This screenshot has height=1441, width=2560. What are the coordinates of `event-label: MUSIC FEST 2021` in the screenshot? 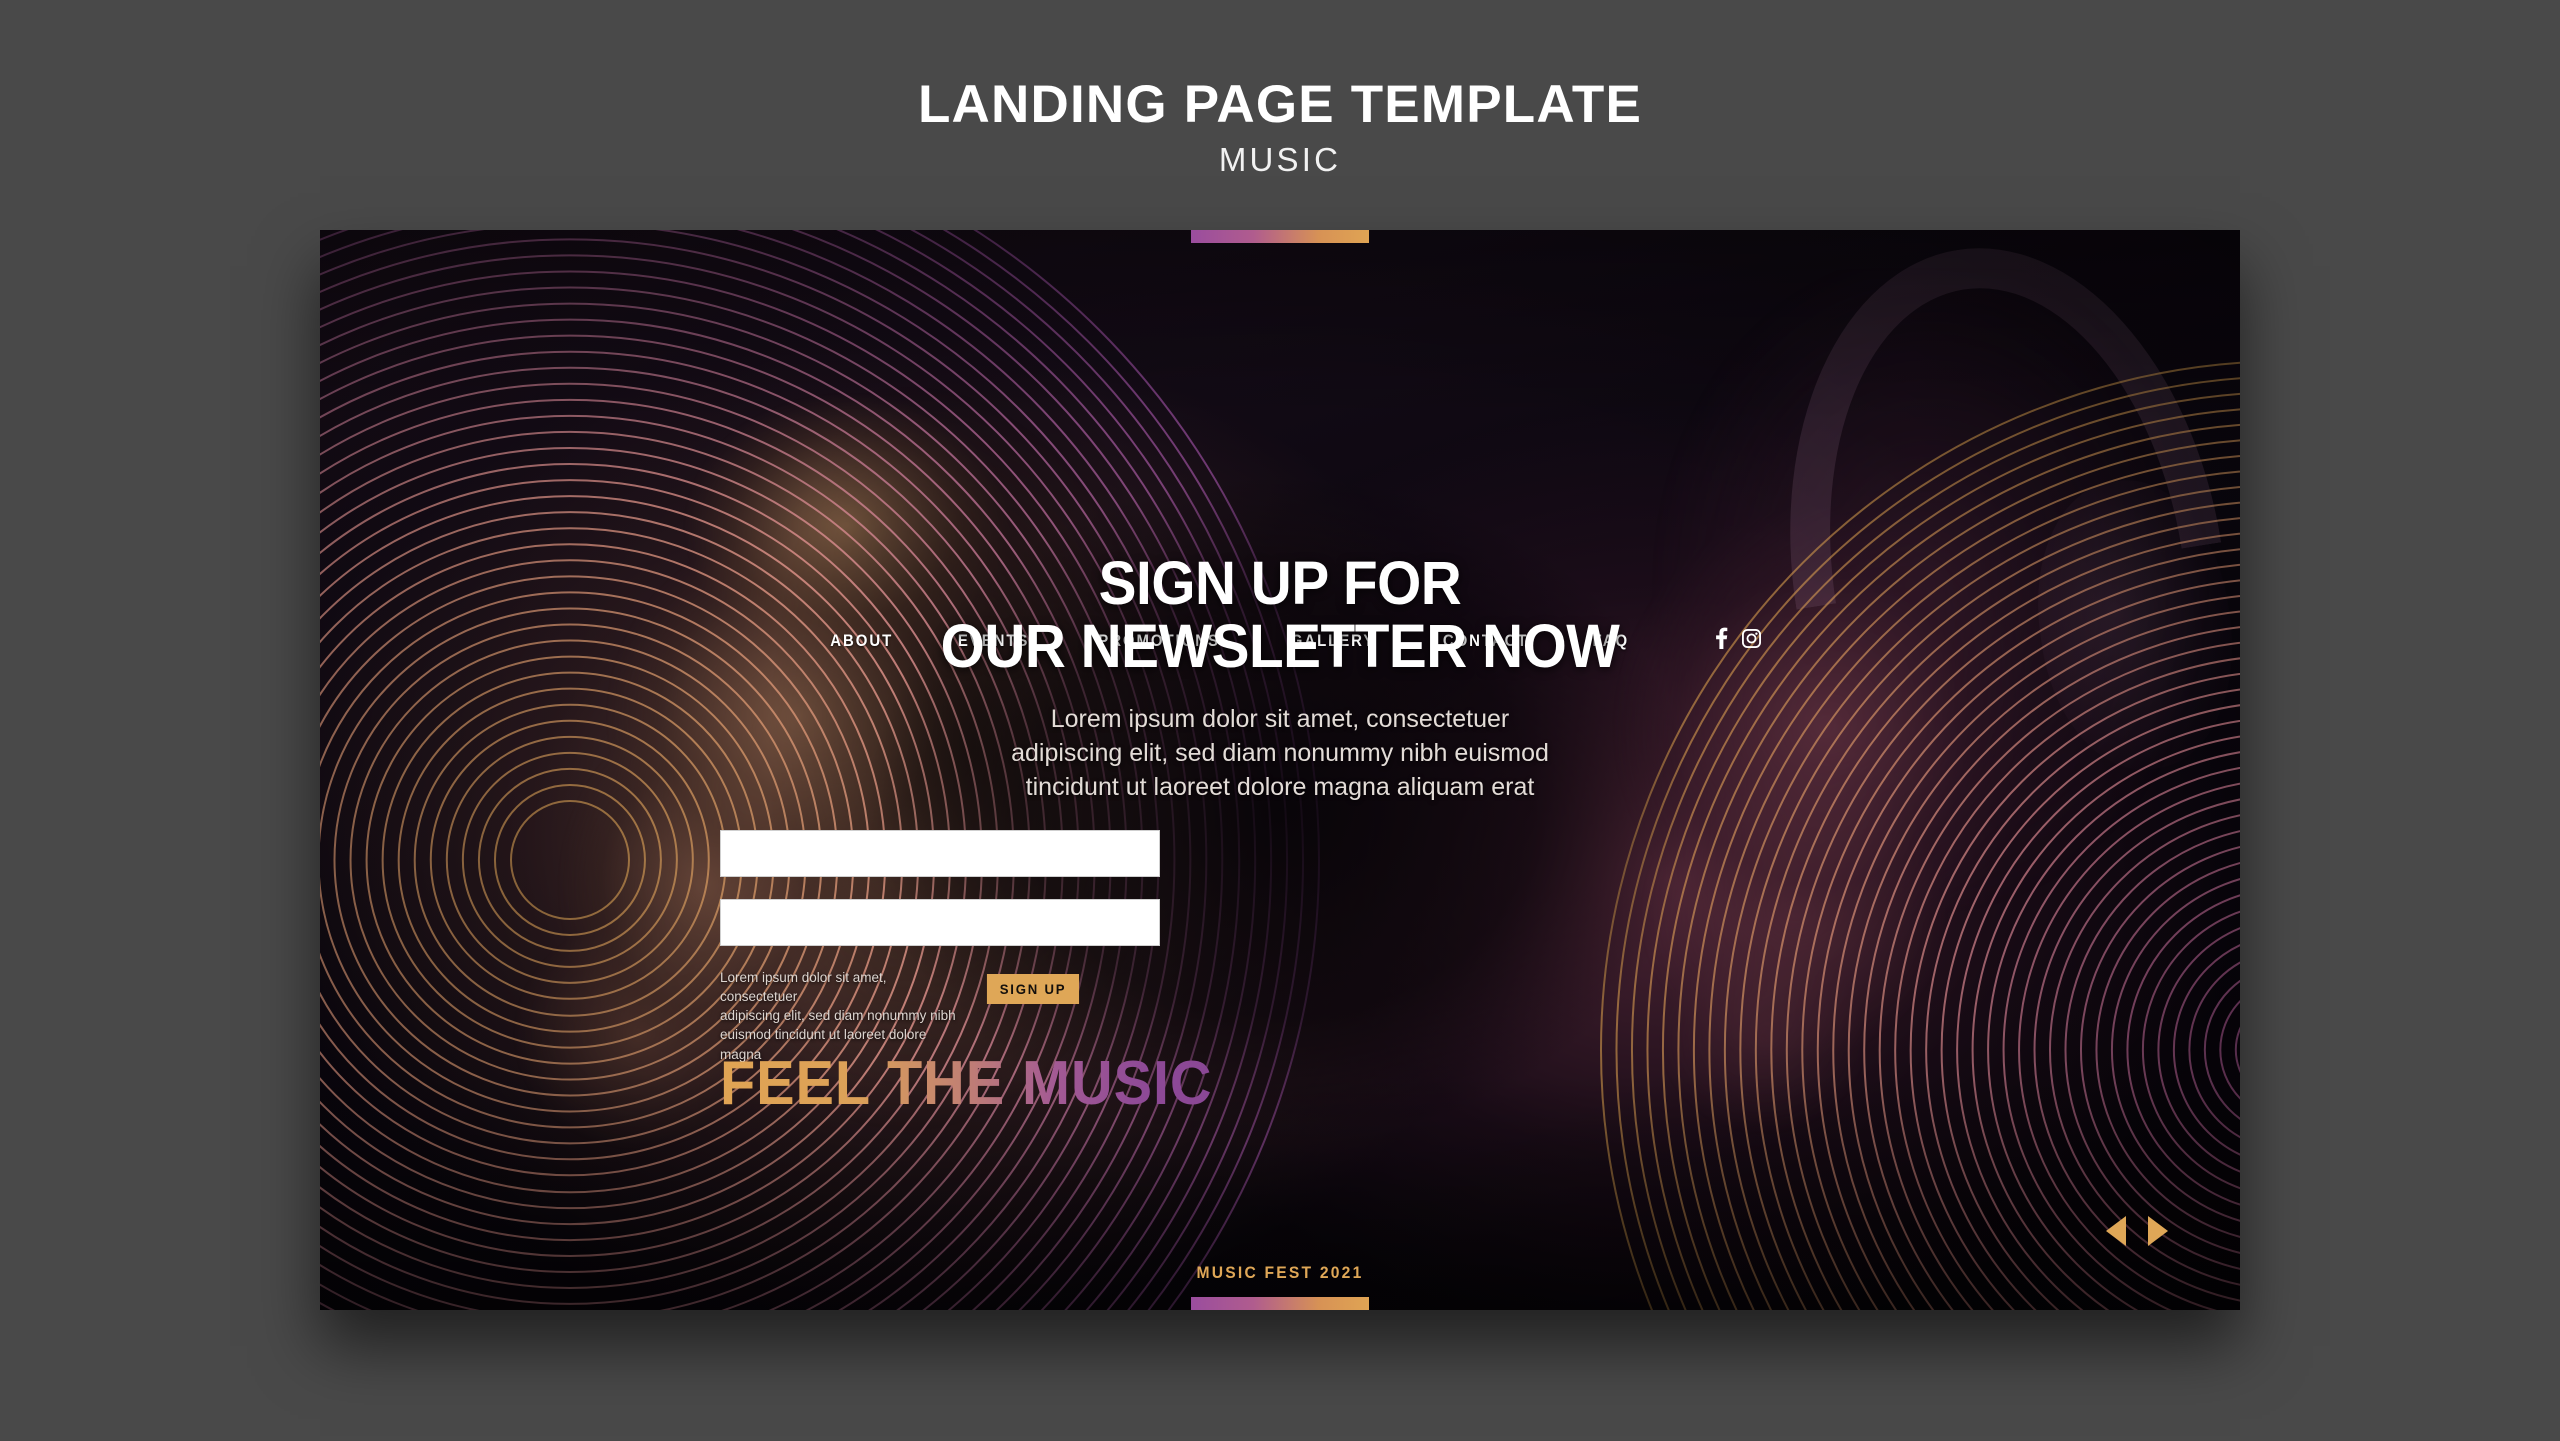 It's located at (1280, 1272).